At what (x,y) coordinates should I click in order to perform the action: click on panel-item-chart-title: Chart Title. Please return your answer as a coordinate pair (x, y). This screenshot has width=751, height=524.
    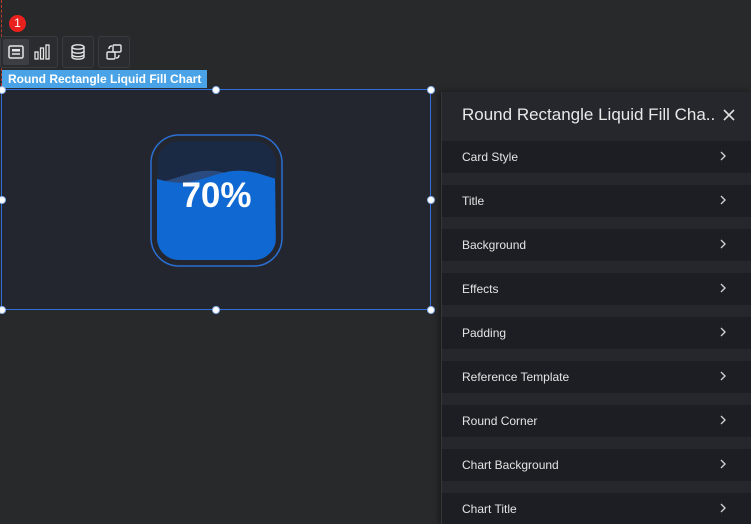
    Looking at the image, I should click on (596, 508).